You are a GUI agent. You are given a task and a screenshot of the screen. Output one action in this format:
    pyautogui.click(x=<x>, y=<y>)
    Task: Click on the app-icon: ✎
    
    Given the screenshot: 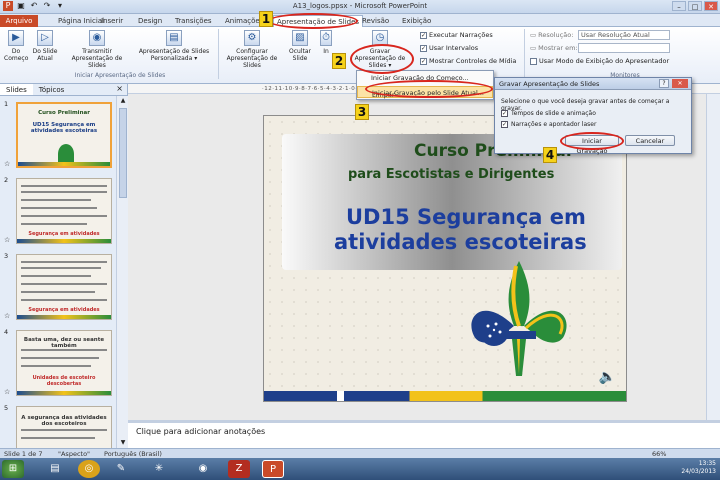 What is the action you would take?
    pyautogui.click(x=121, y=469)
    